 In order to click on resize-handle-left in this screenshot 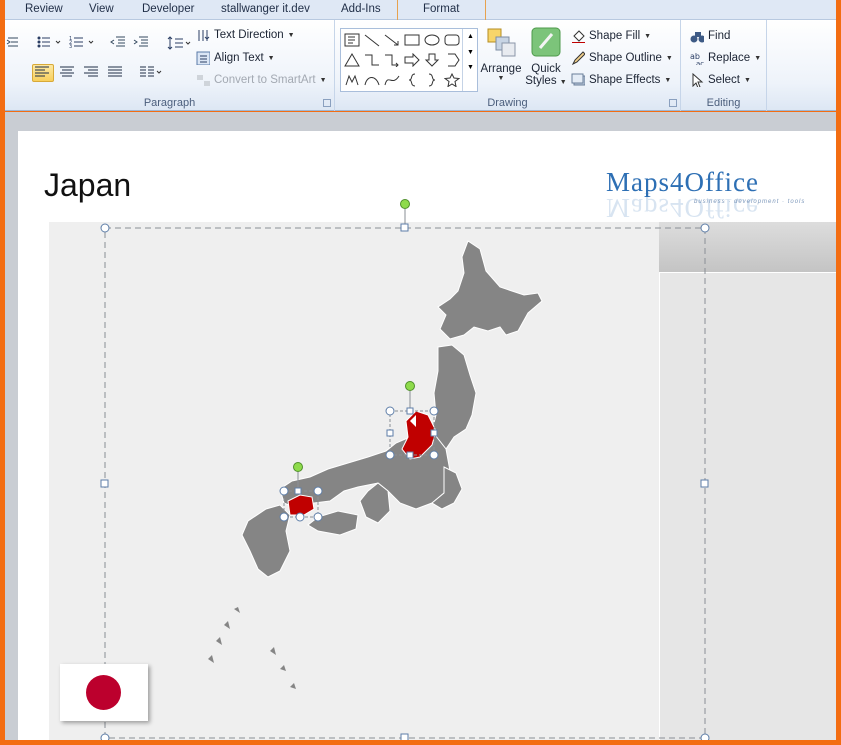, I will do `click(104, 483)`.